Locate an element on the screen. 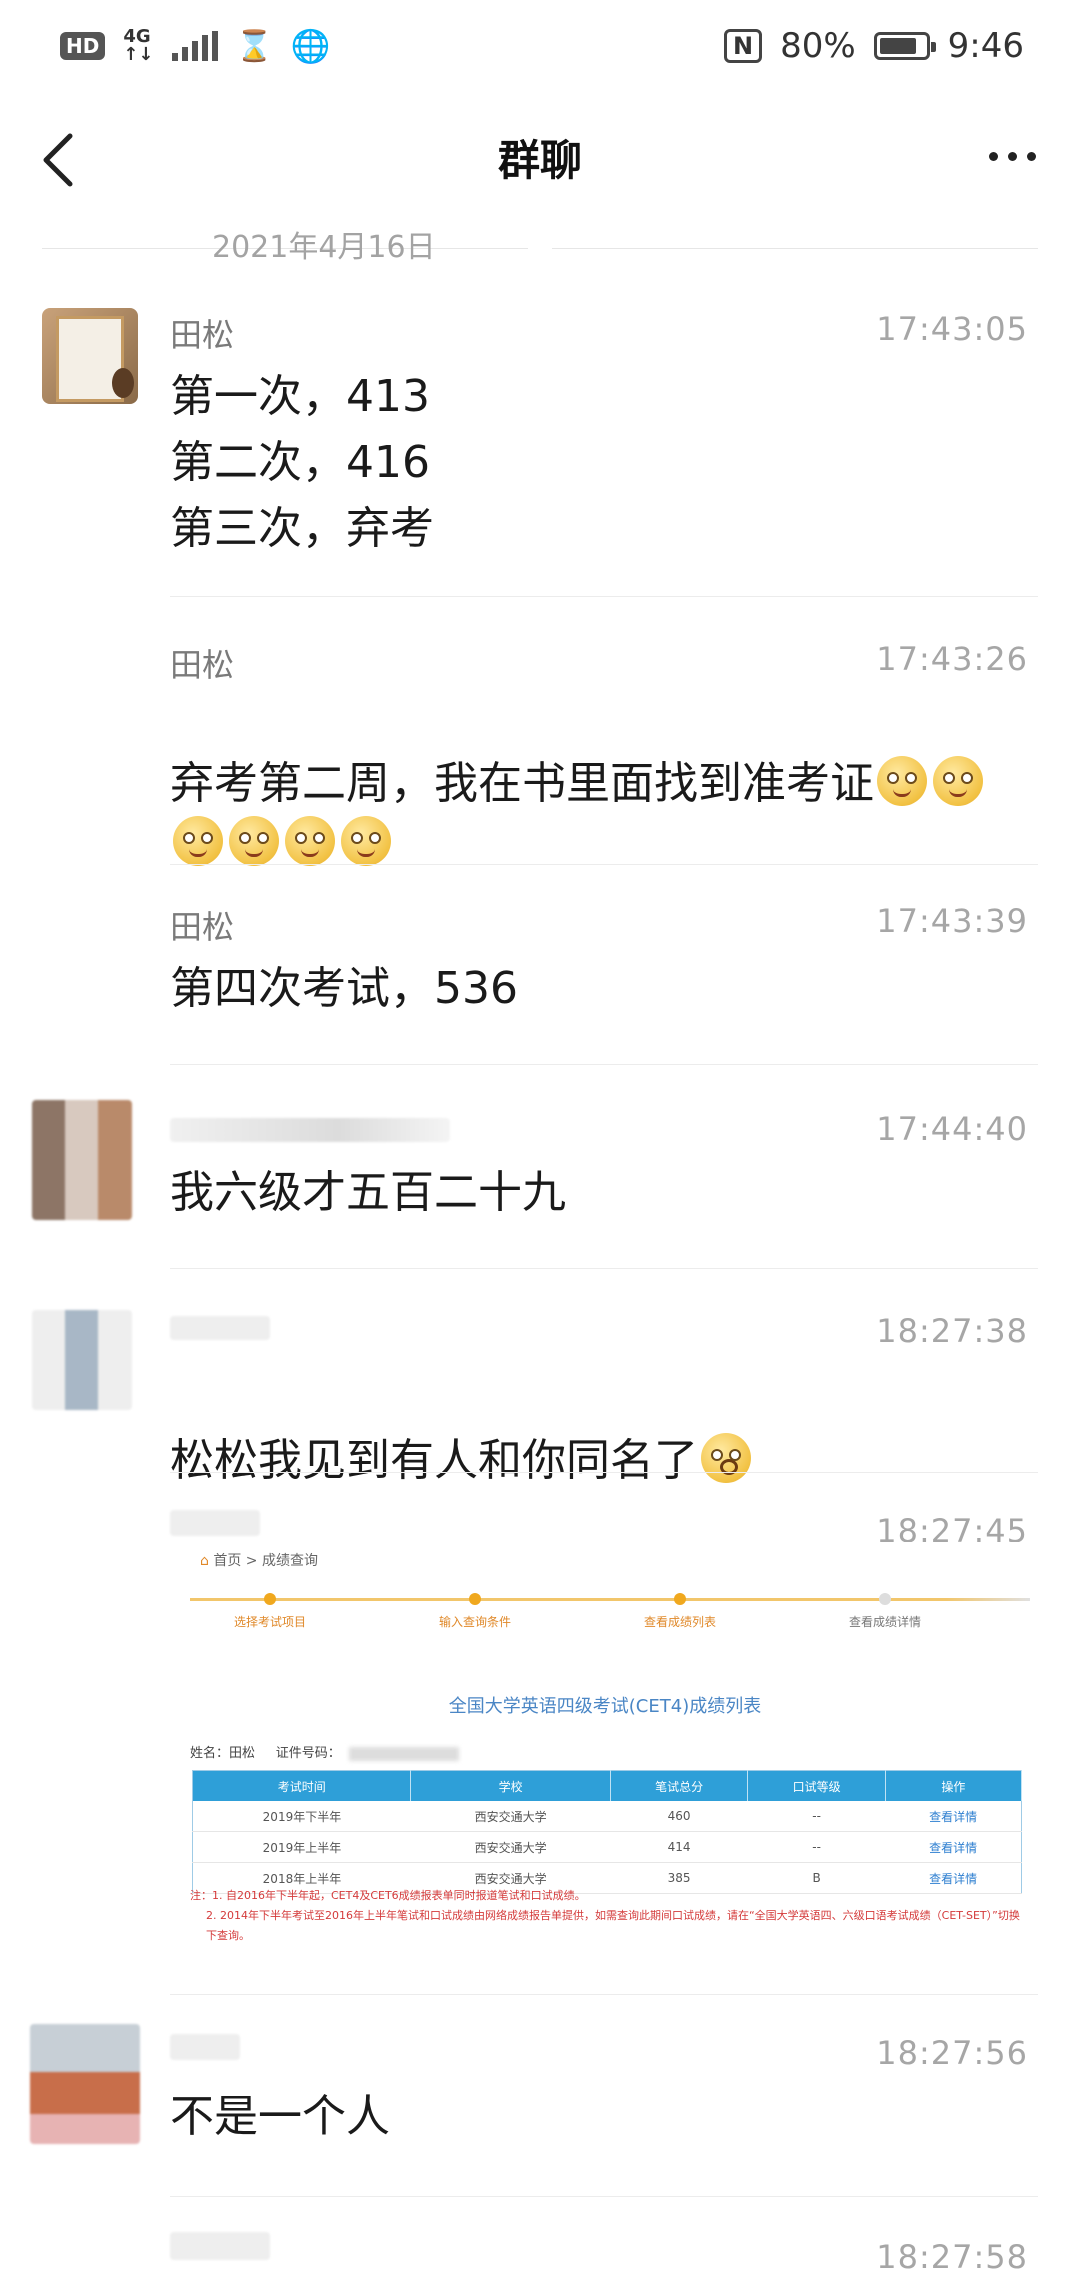 The image size is (1080, 2280). network-indicator: 4G ↑↓ is located at coordinates (138, 45).